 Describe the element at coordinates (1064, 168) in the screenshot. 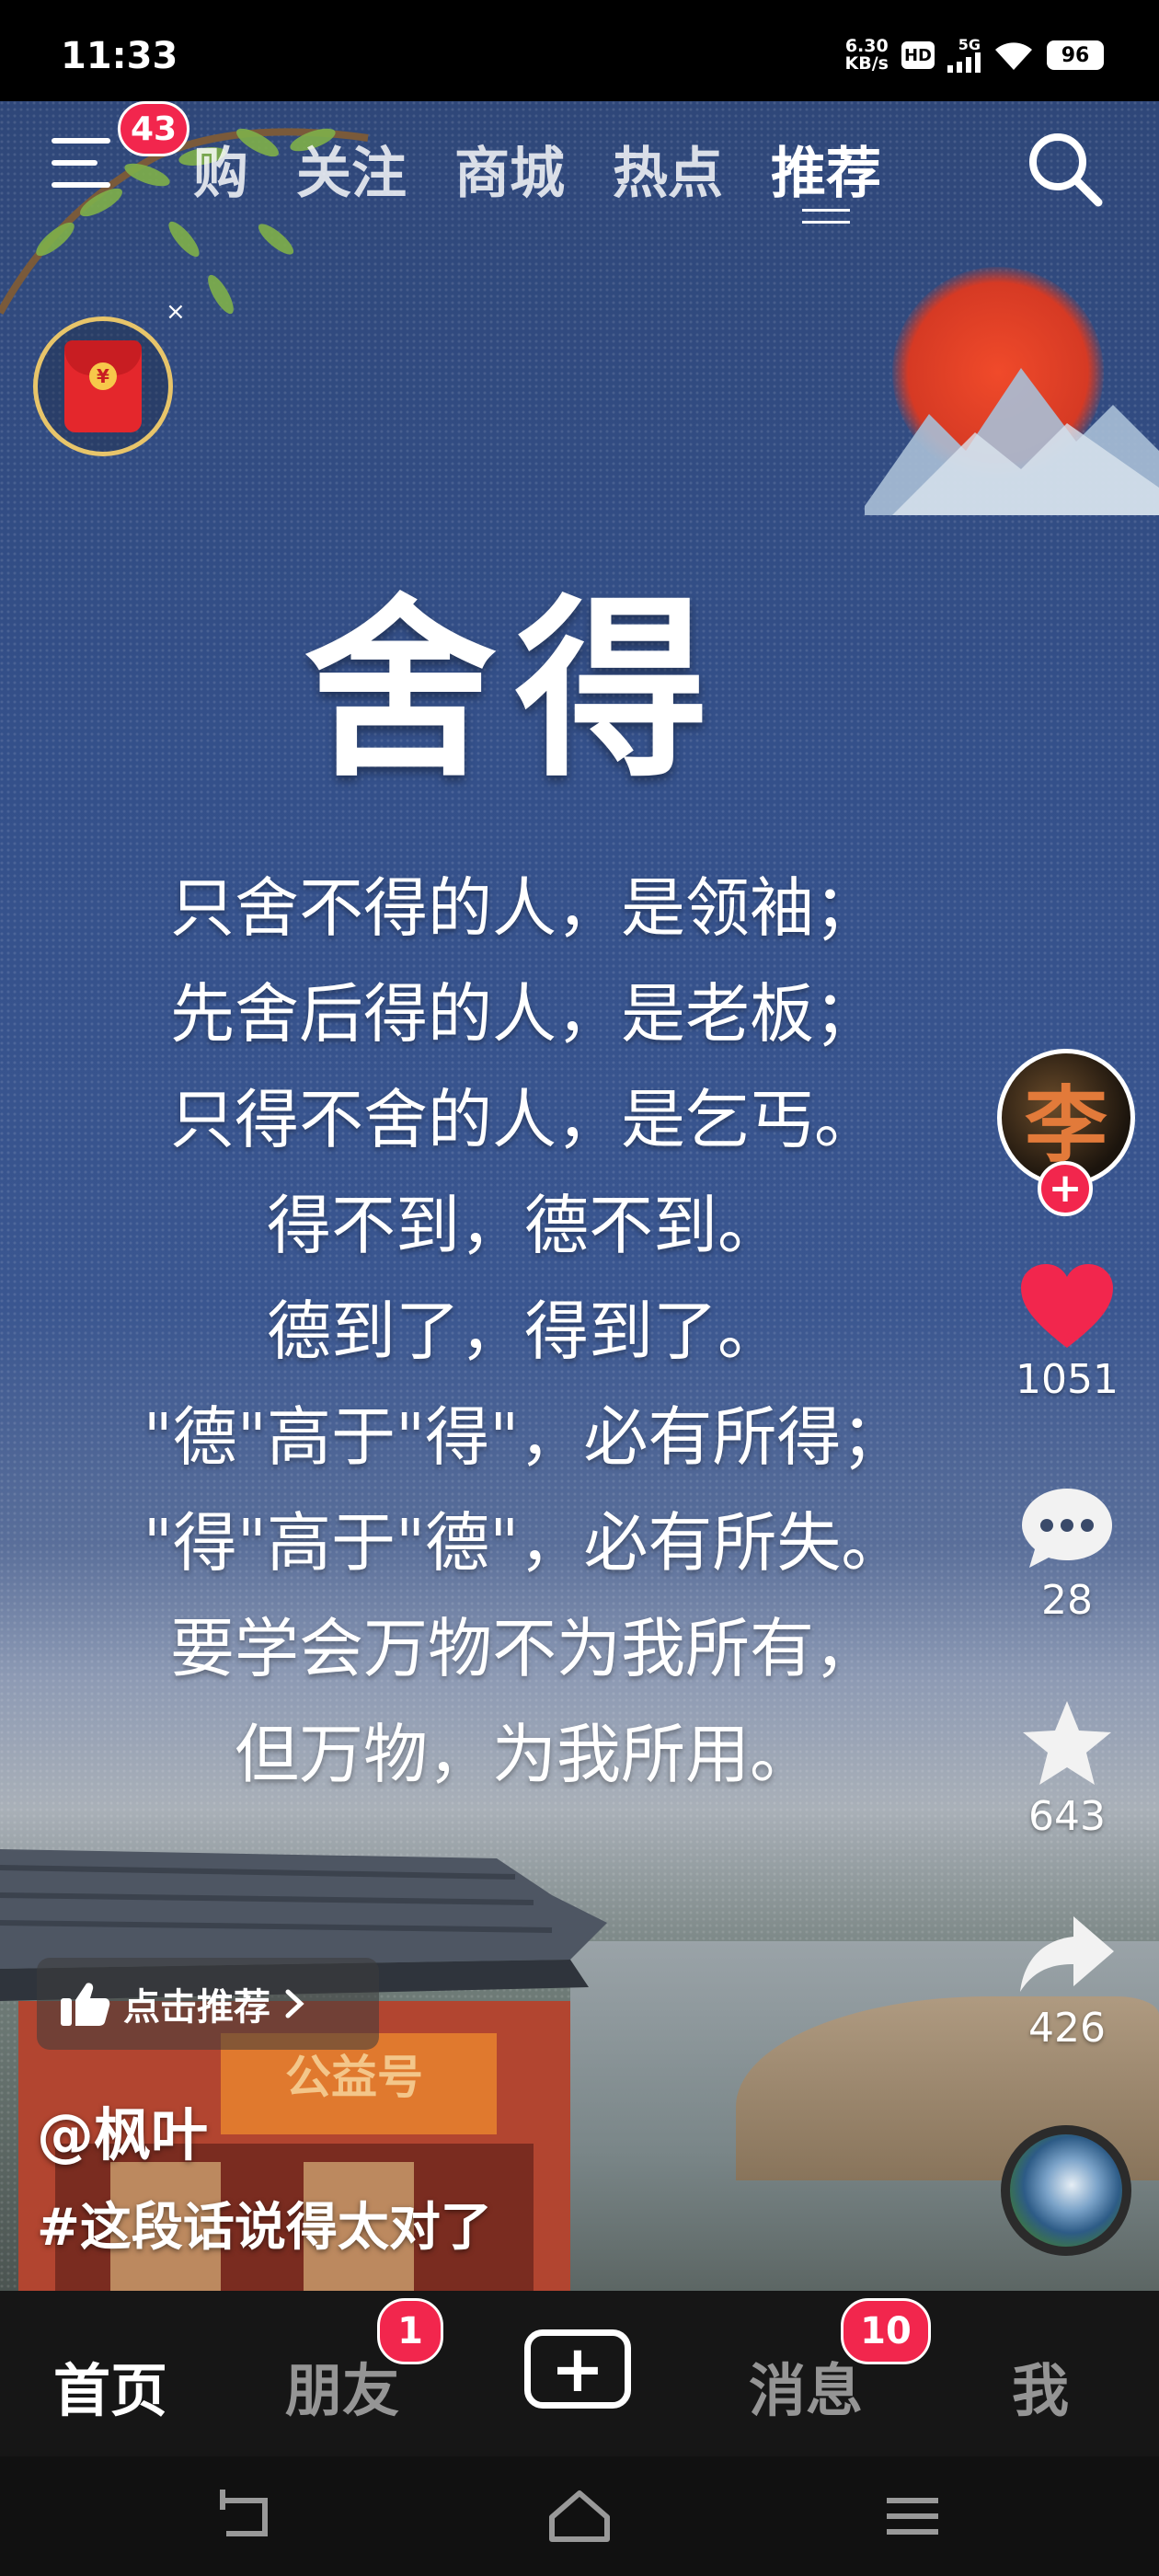

I see `search-icon` at that location.